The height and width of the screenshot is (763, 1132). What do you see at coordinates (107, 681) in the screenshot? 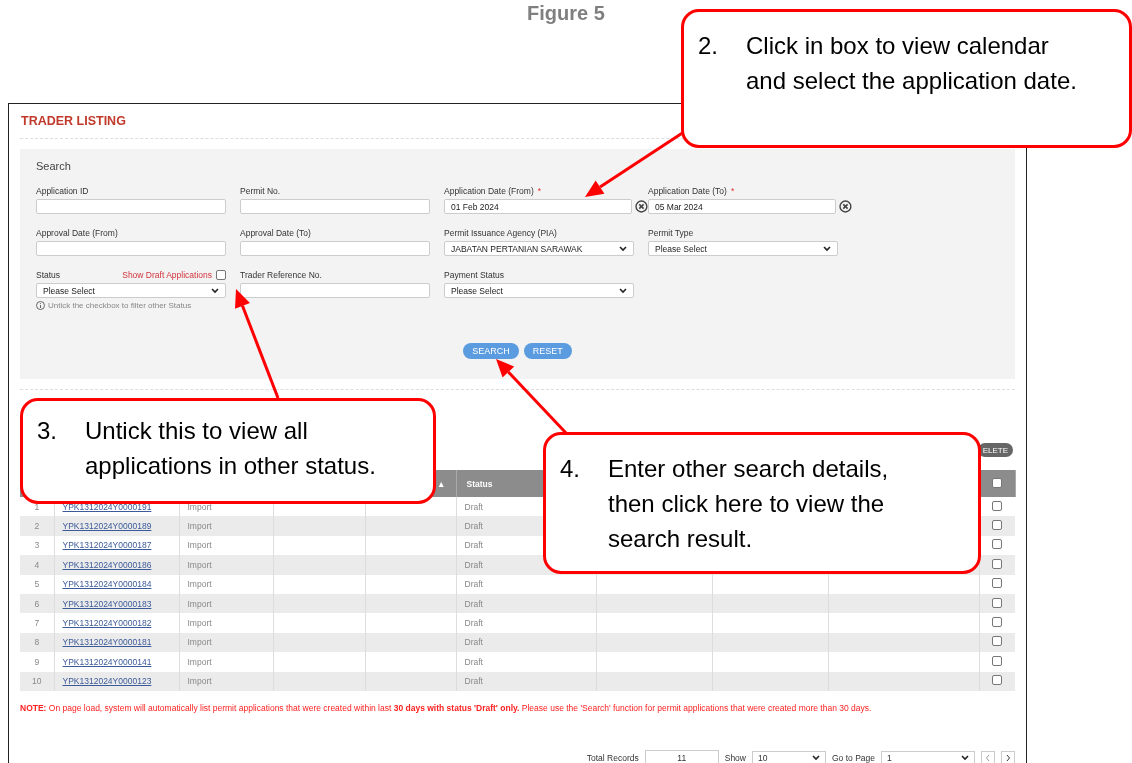
I see `application-link: YPK1312024Y0000123` at bounding box center [107, 681].